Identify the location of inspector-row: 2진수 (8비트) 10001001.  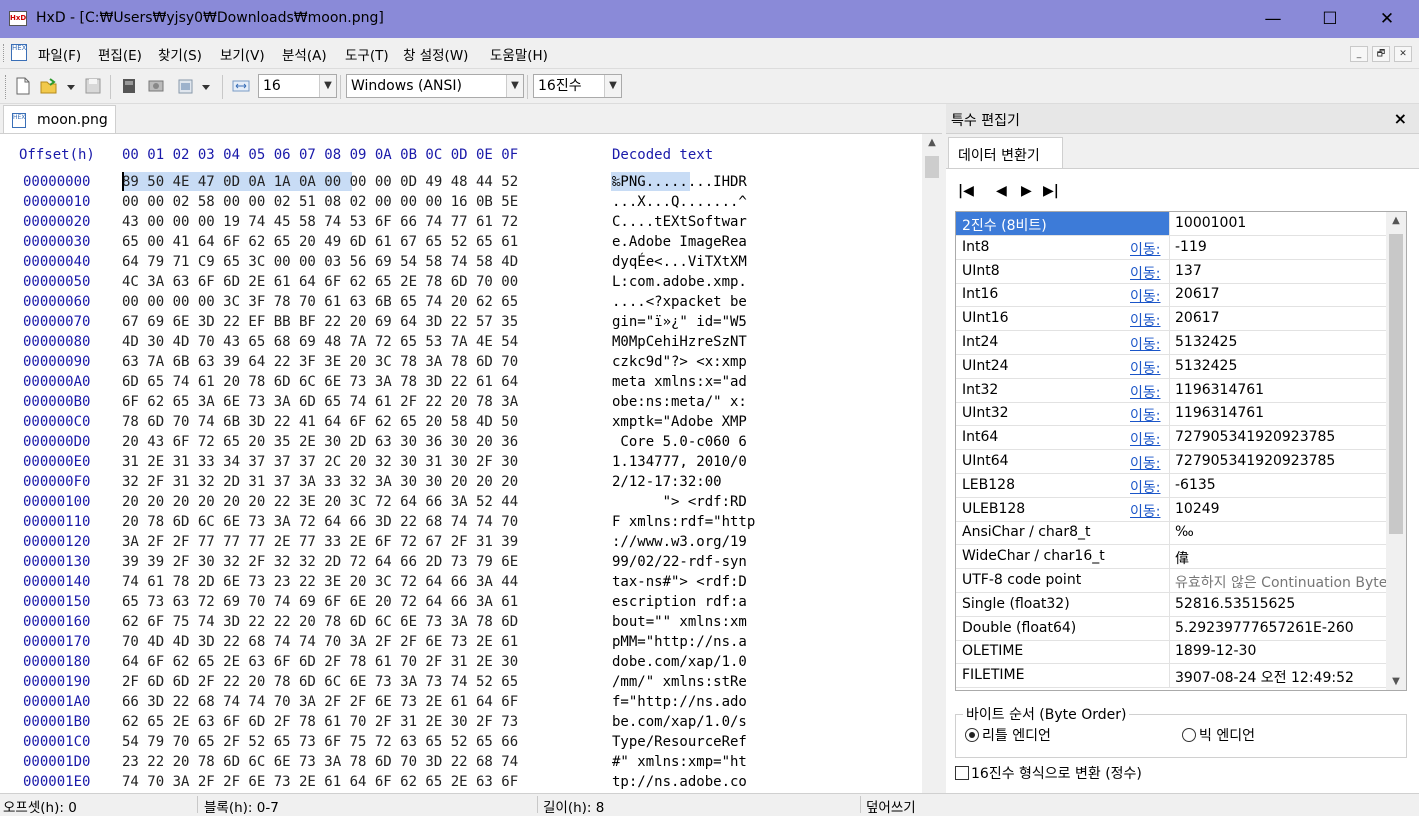
(1171, 224).